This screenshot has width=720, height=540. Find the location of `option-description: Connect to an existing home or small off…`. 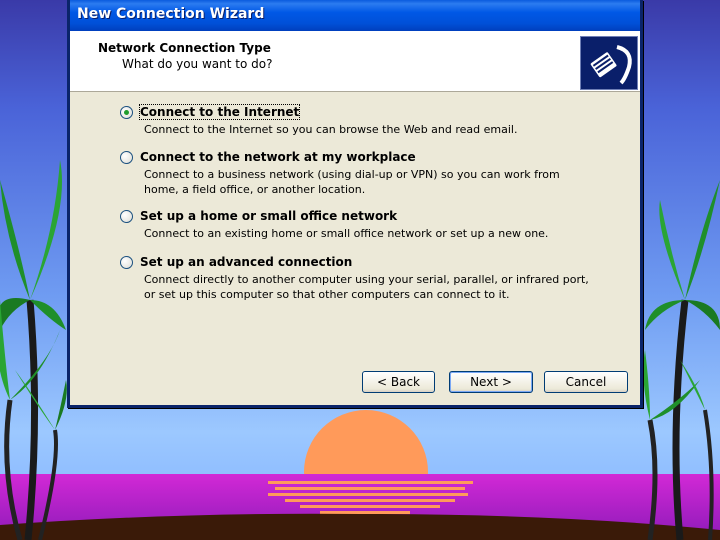

option-description: Connect to an existing home or small off… is located at coordinates (346, 233).